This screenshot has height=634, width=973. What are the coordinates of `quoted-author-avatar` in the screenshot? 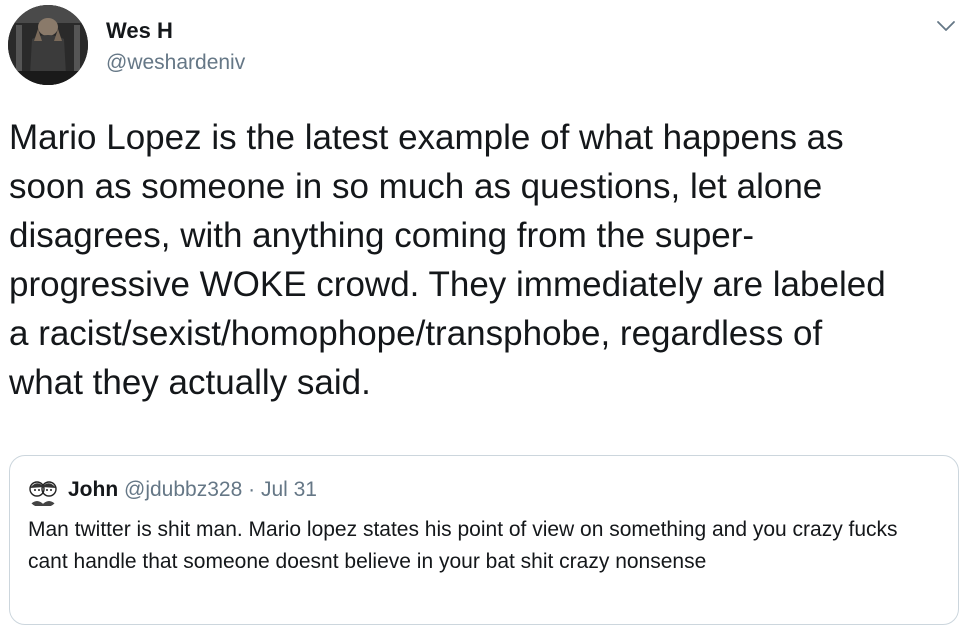 It's located at (43, 491).